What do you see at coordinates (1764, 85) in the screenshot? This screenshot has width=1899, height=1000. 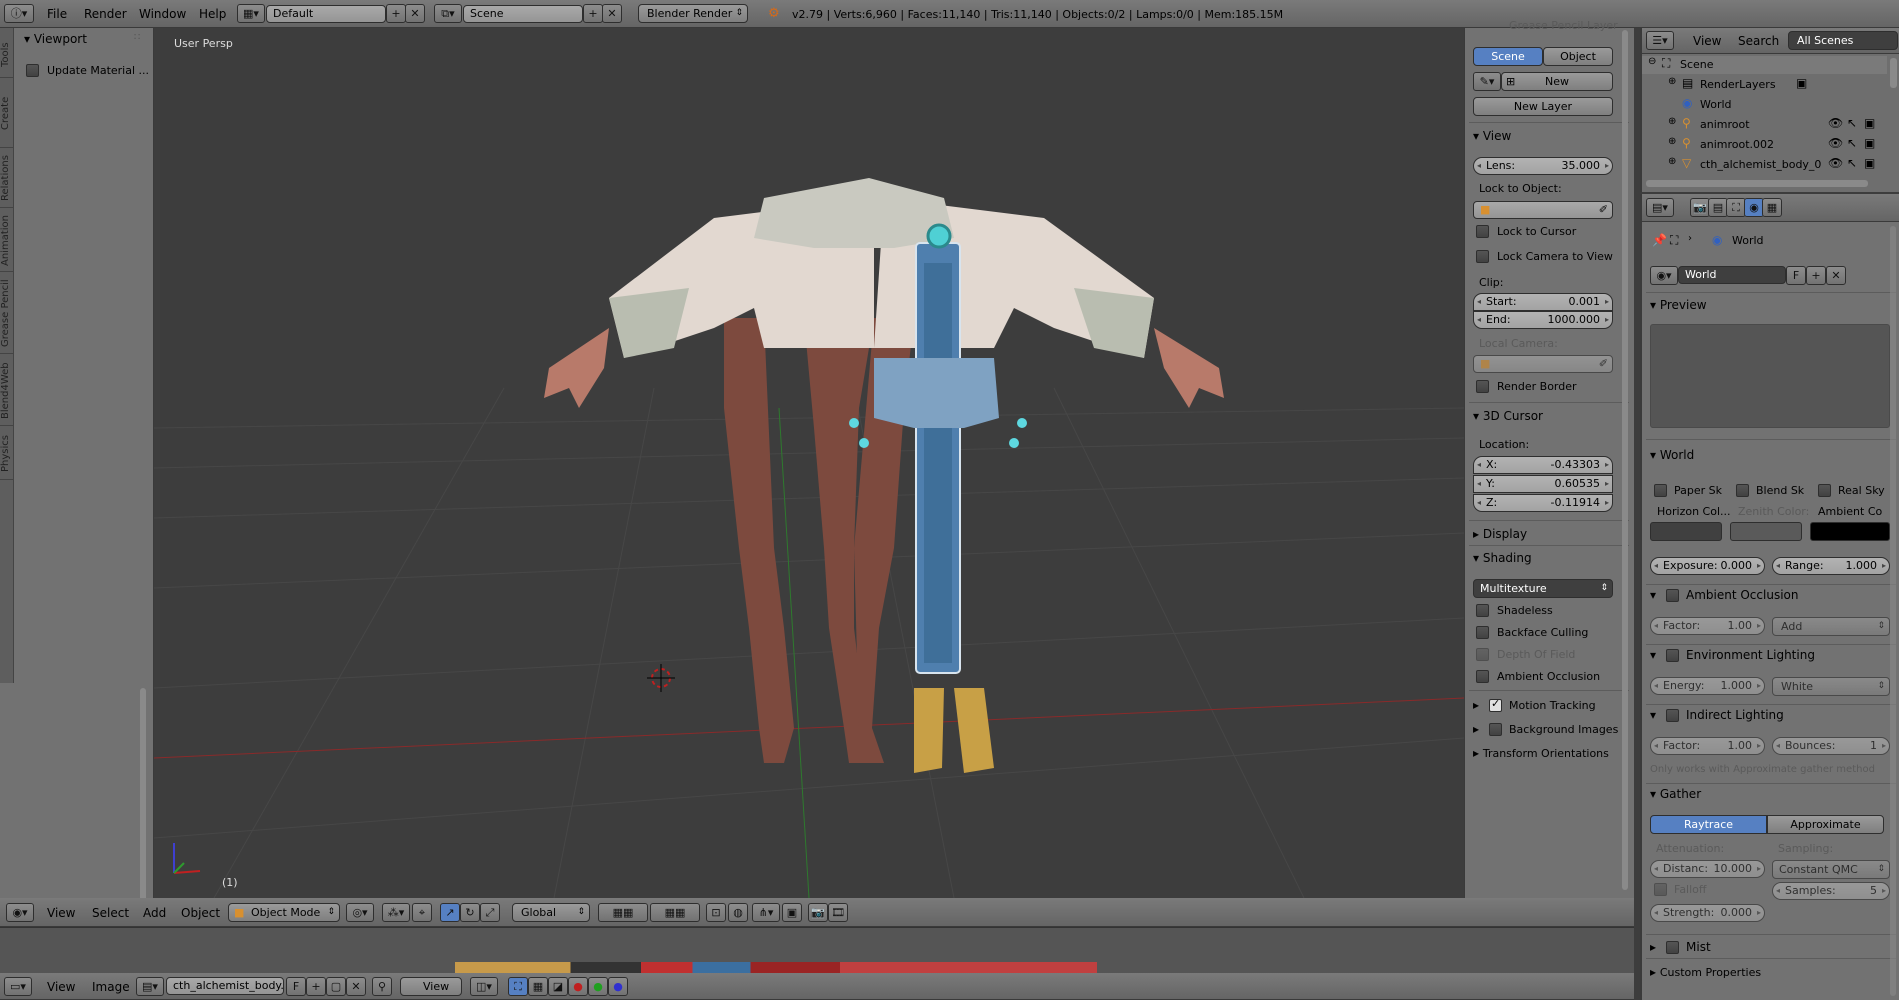 I see `outliner-row-renderlayers: ⊕ ▤ RenderLayers ▣` at bounding box center [1764, 85].